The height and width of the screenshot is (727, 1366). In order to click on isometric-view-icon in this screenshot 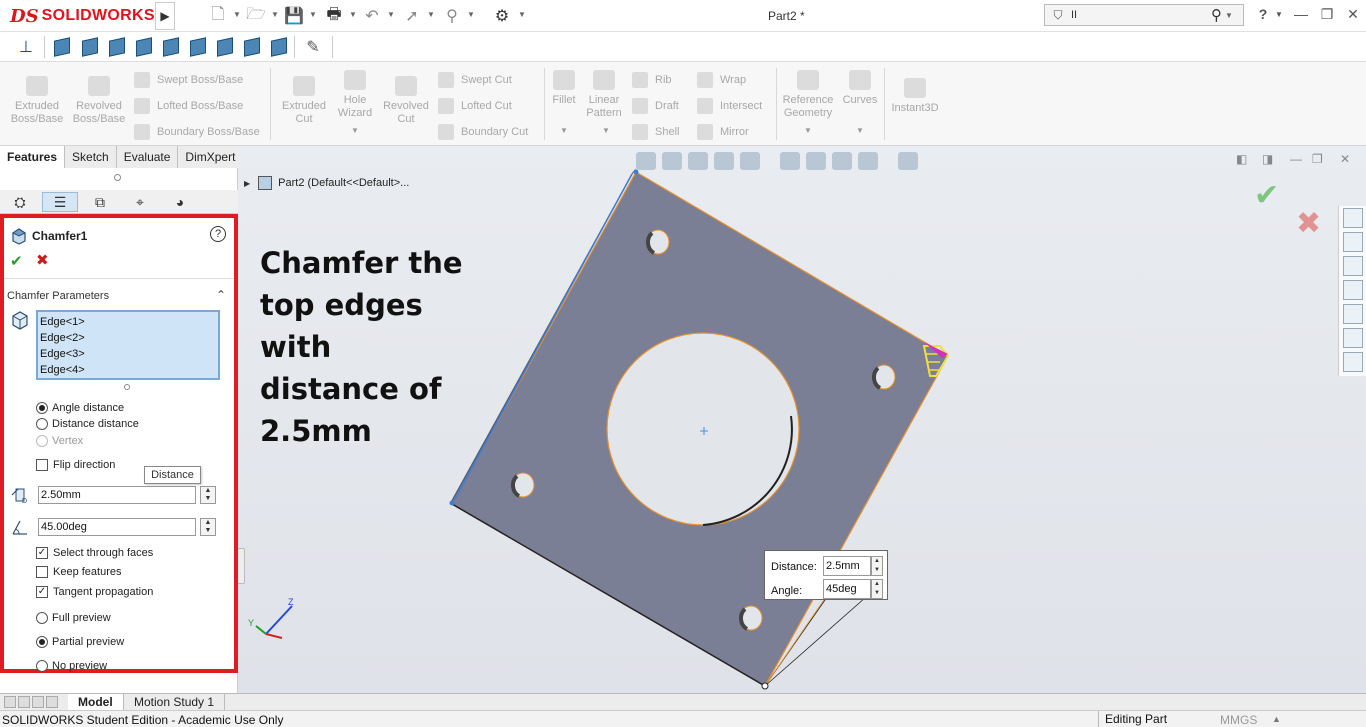, I will do `click(225, 47)`.